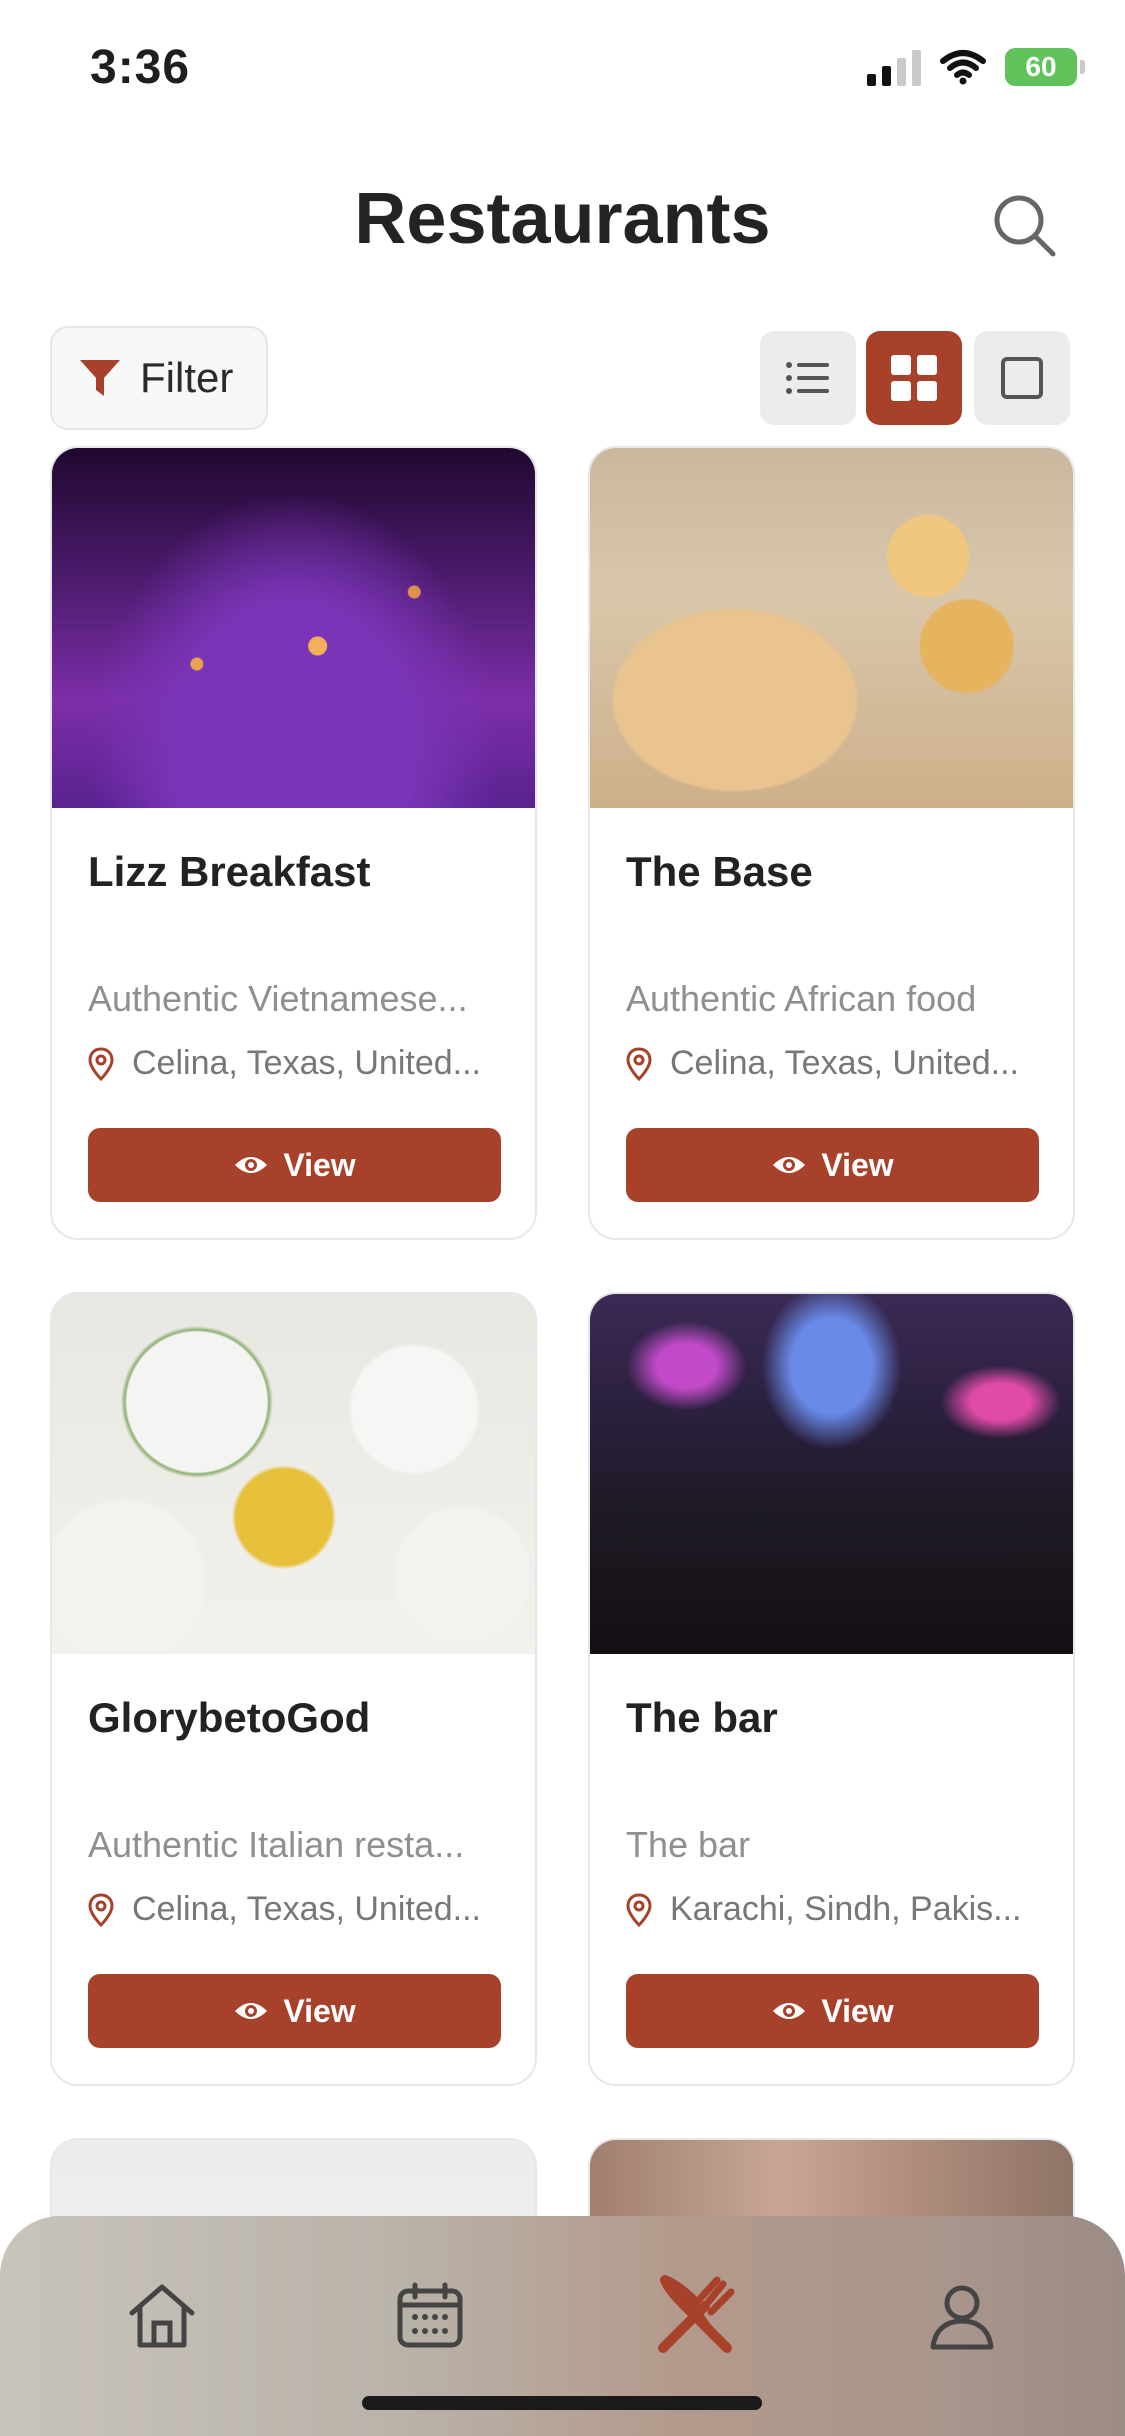 The height and width of the screenshot is (2436, 1125). Describe the element at coordinates (562, 219) in the screenshot. I see `page-title: Restaurants` at that location.